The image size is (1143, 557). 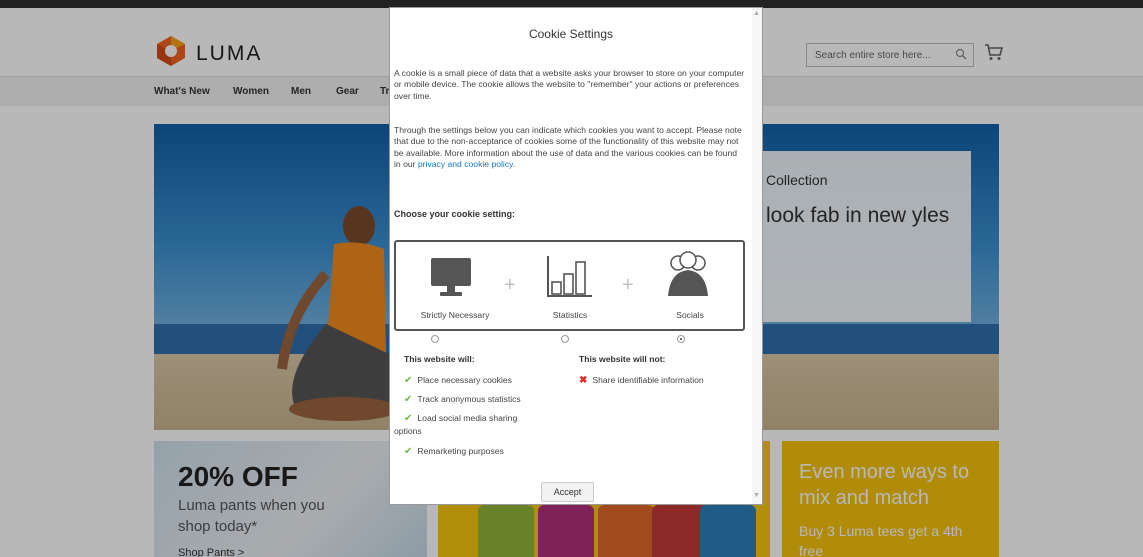 I want to click on bar-chart-icon, so click(x=570, y=276).